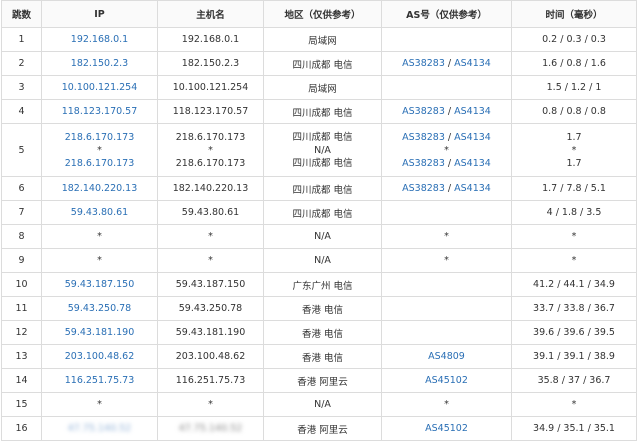  Describe the element at coordinates (99, 111) in the screenshot. I see `ip-link: 118.123.170.57` at that location.